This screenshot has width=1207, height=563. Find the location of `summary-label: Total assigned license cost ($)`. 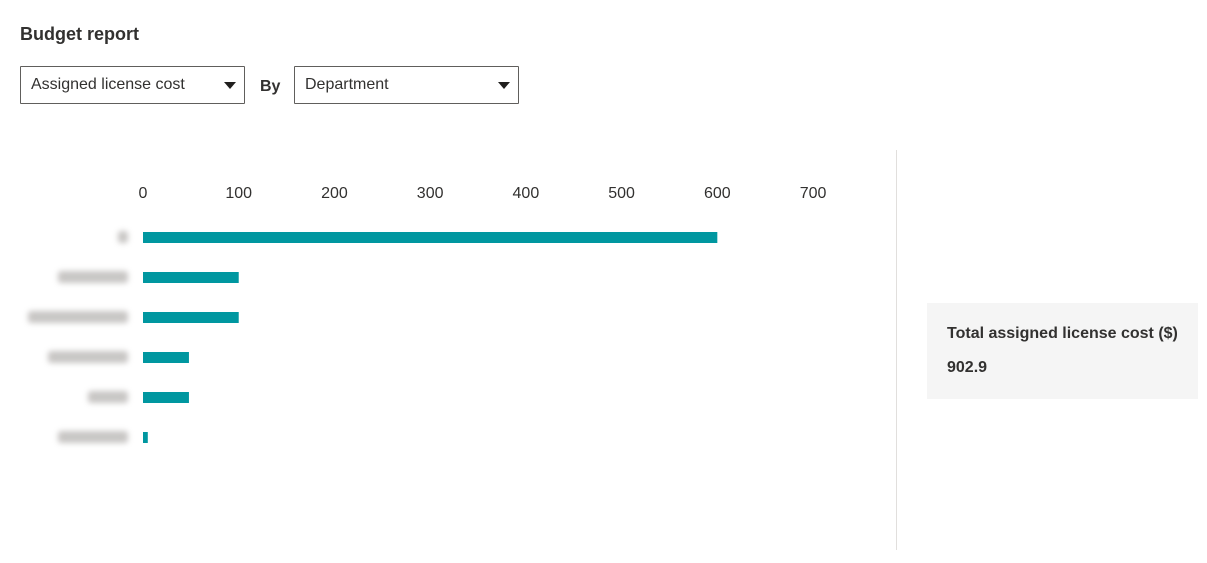

summary-label: Total assigned license cost ($) is located at coordinates (1062, 333).